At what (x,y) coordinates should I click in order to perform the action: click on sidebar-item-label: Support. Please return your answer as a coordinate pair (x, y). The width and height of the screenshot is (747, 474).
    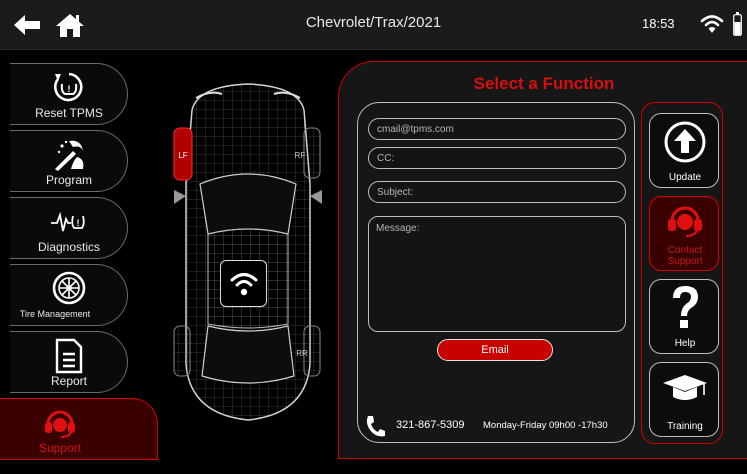
    Looking at the image, I should click on (60, 448).